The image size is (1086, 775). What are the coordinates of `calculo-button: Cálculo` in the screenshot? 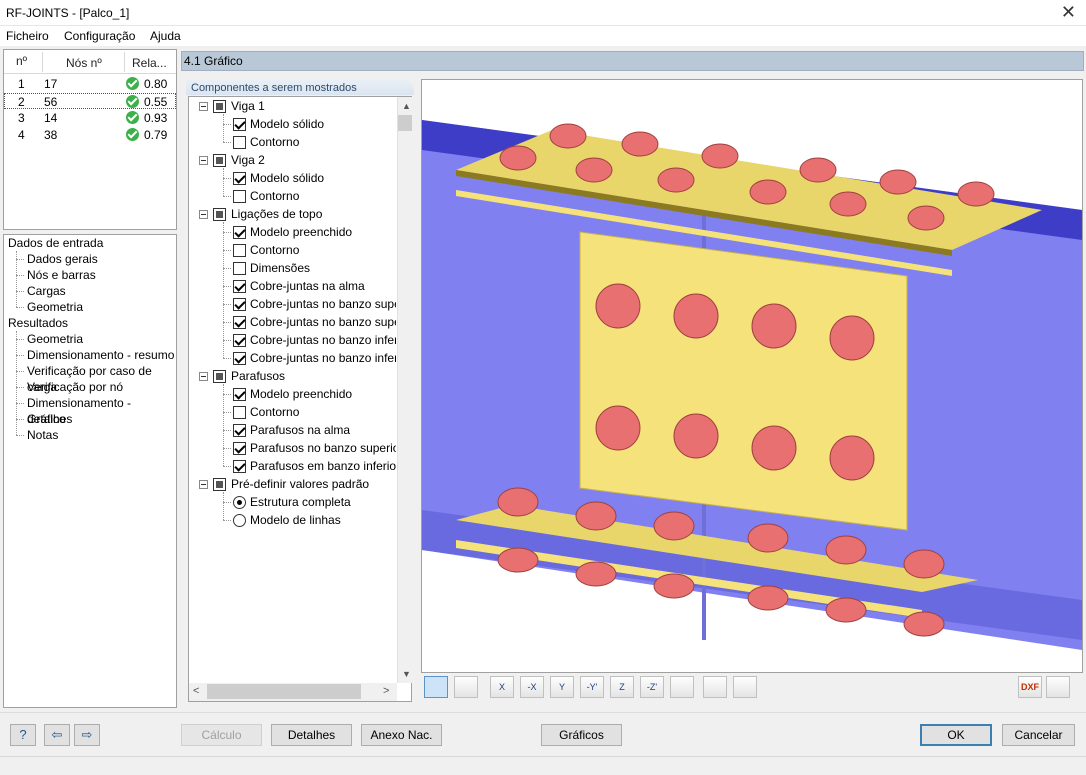 It's located at (221, 735).